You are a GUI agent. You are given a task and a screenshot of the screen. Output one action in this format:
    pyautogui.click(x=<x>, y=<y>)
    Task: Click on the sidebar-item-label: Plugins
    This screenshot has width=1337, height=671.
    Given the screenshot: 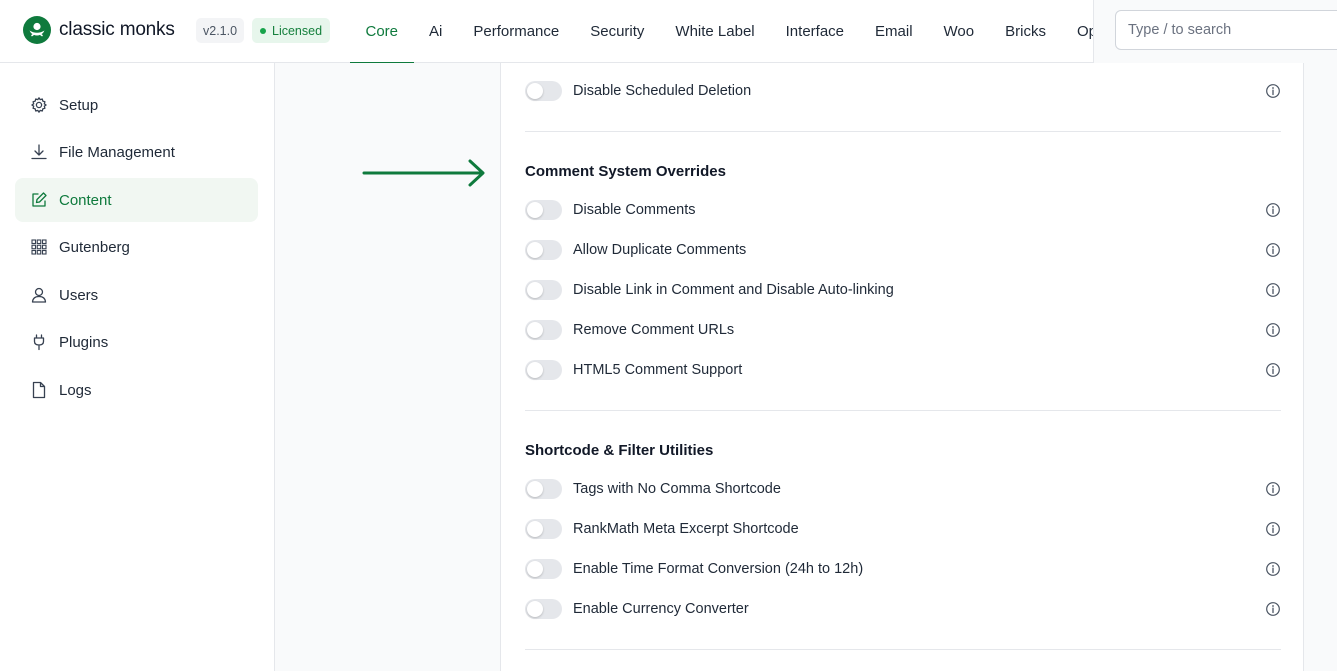 What is the action you would take?
    pyautogui.click(x=84, y=342)
    